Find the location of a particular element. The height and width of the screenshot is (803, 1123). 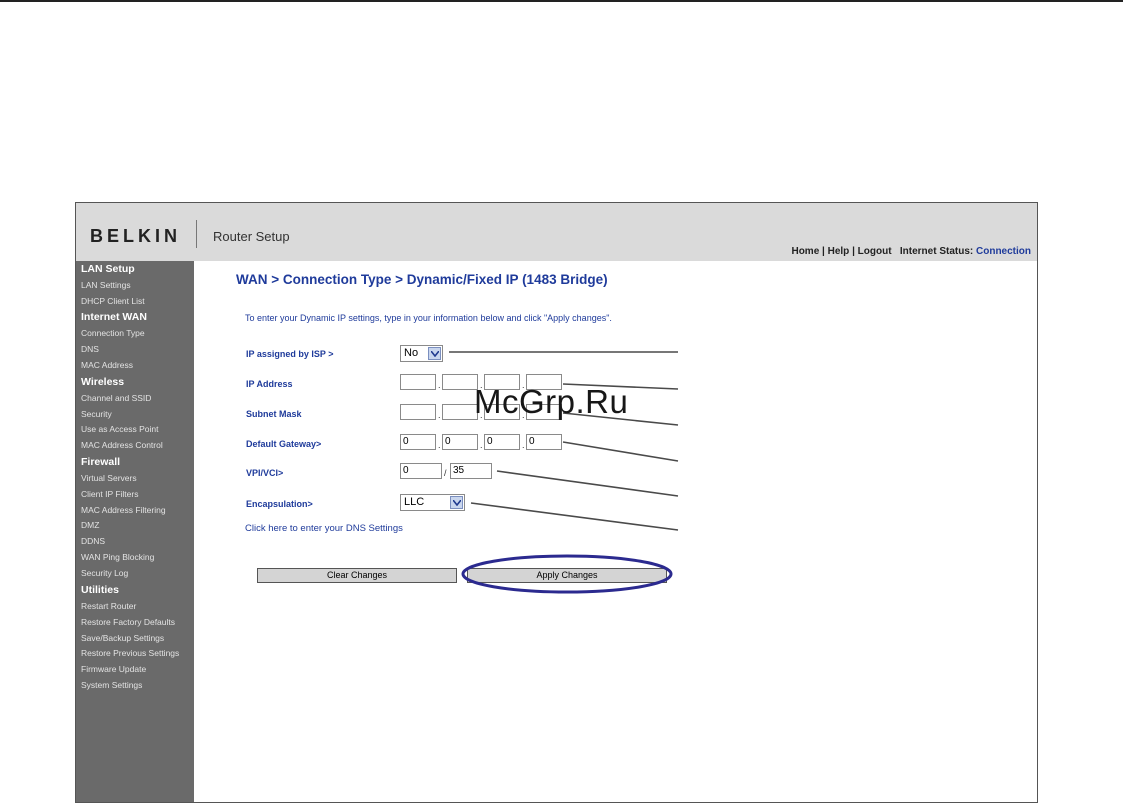

sidebar-item-dns: DNS is located at coordinates (90, 349).